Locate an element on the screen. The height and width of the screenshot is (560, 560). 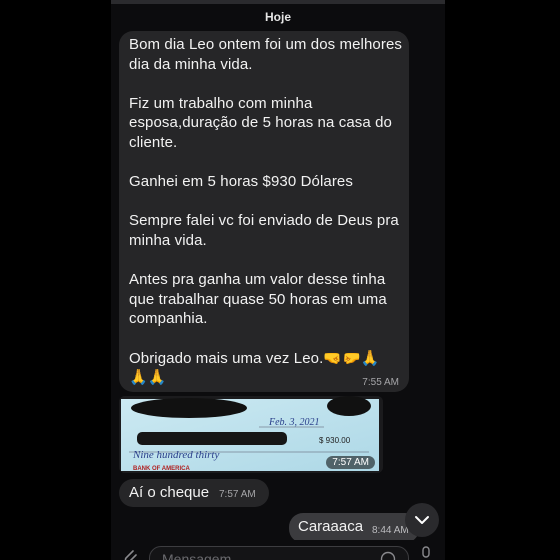
cheque-date: Feb. 3, 2021 is located at coordinates (294, 422).